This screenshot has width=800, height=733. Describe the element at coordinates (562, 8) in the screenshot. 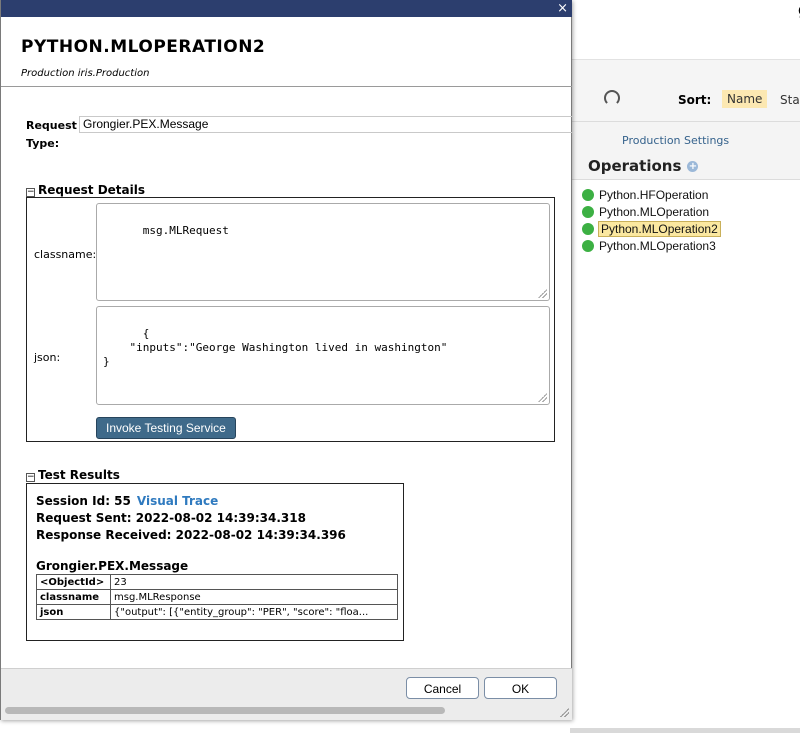

I see `close-icon: ×` at that location.